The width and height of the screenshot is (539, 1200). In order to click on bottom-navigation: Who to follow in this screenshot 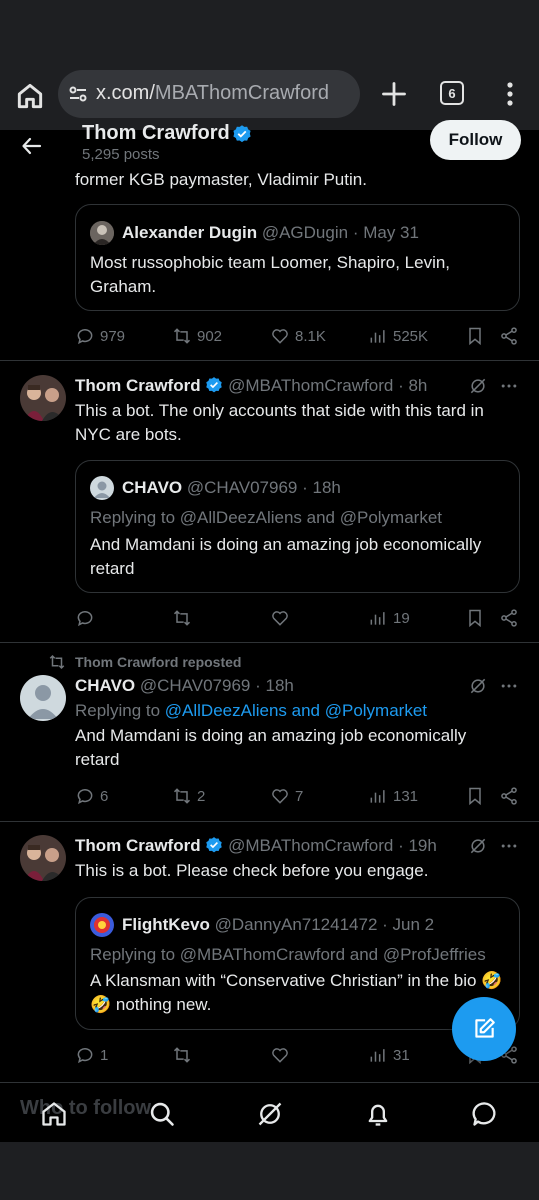, I will do `click(269, 1112)`.